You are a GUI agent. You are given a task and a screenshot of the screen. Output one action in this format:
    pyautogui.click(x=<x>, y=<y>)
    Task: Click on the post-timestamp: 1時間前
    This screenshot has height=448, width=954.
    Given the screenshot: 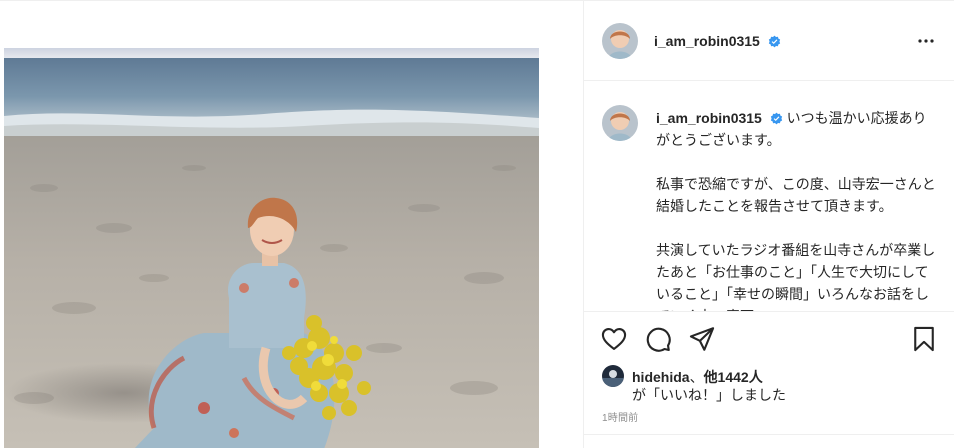 What is the action you would take?
    pyautogui.click(x=620, y=416)
    